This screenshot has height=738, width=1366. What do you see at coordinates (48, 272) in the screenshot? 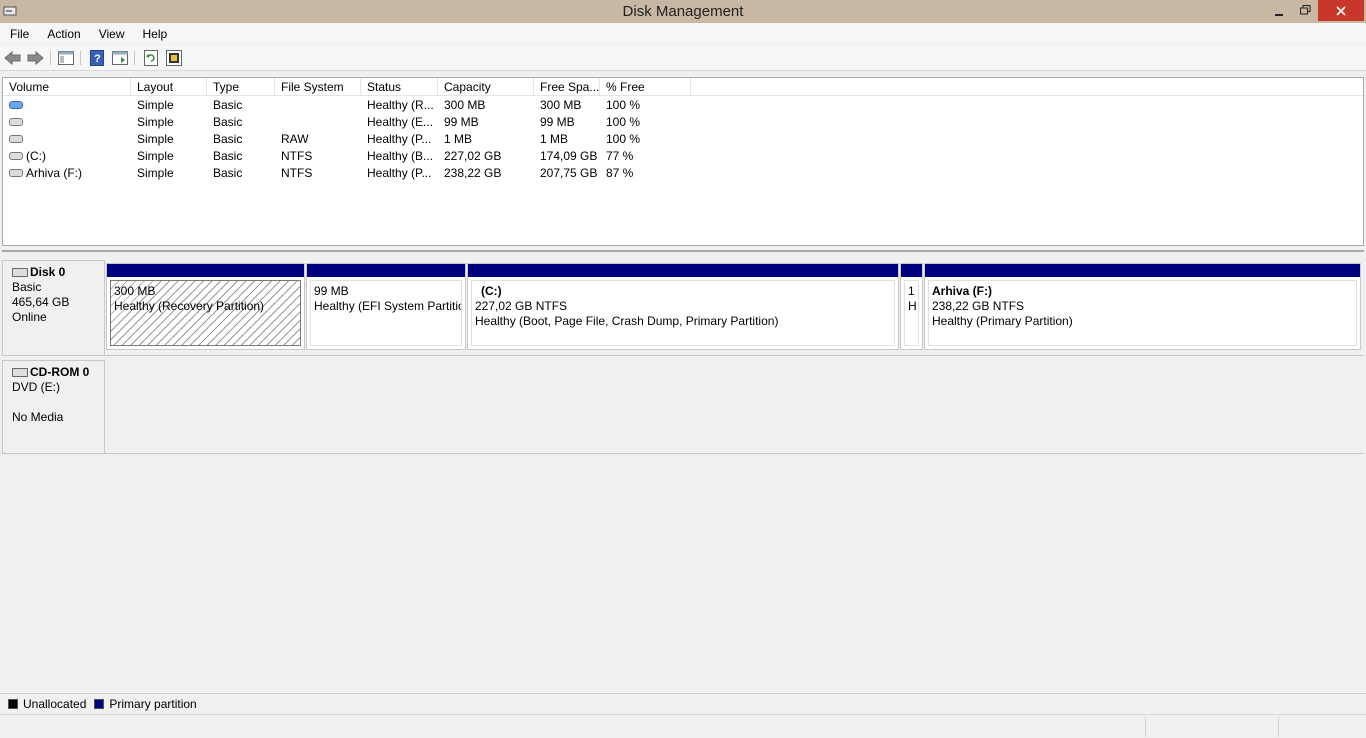
I see `disk-name: Disk 0` at bounding box center [48, 272].